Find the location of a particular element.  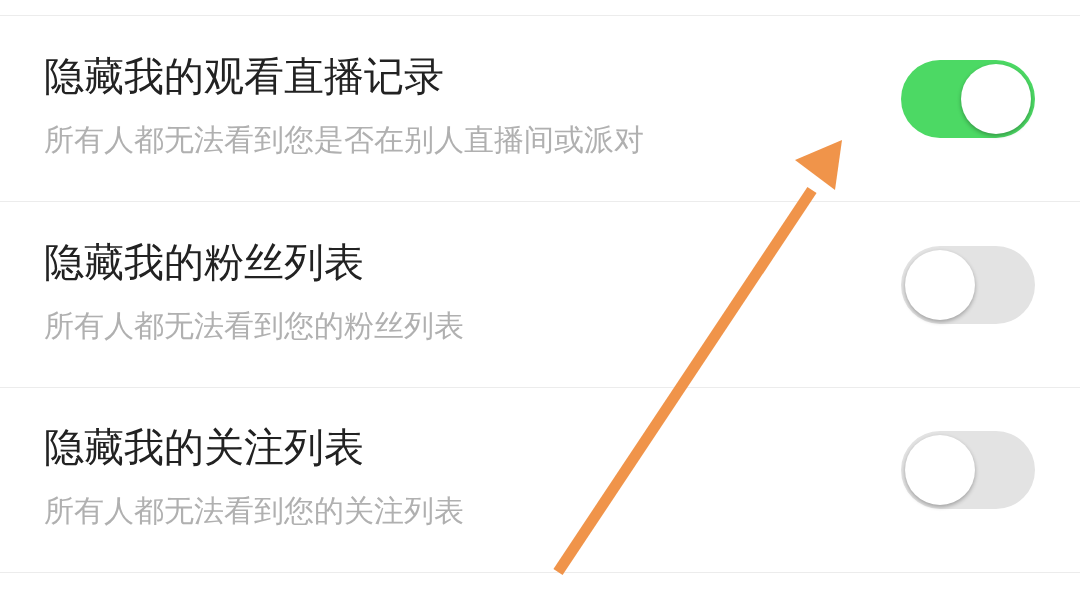

setting-description: 所有人都无法看到您的粉丝列表 is located at coordinates (254, 325).